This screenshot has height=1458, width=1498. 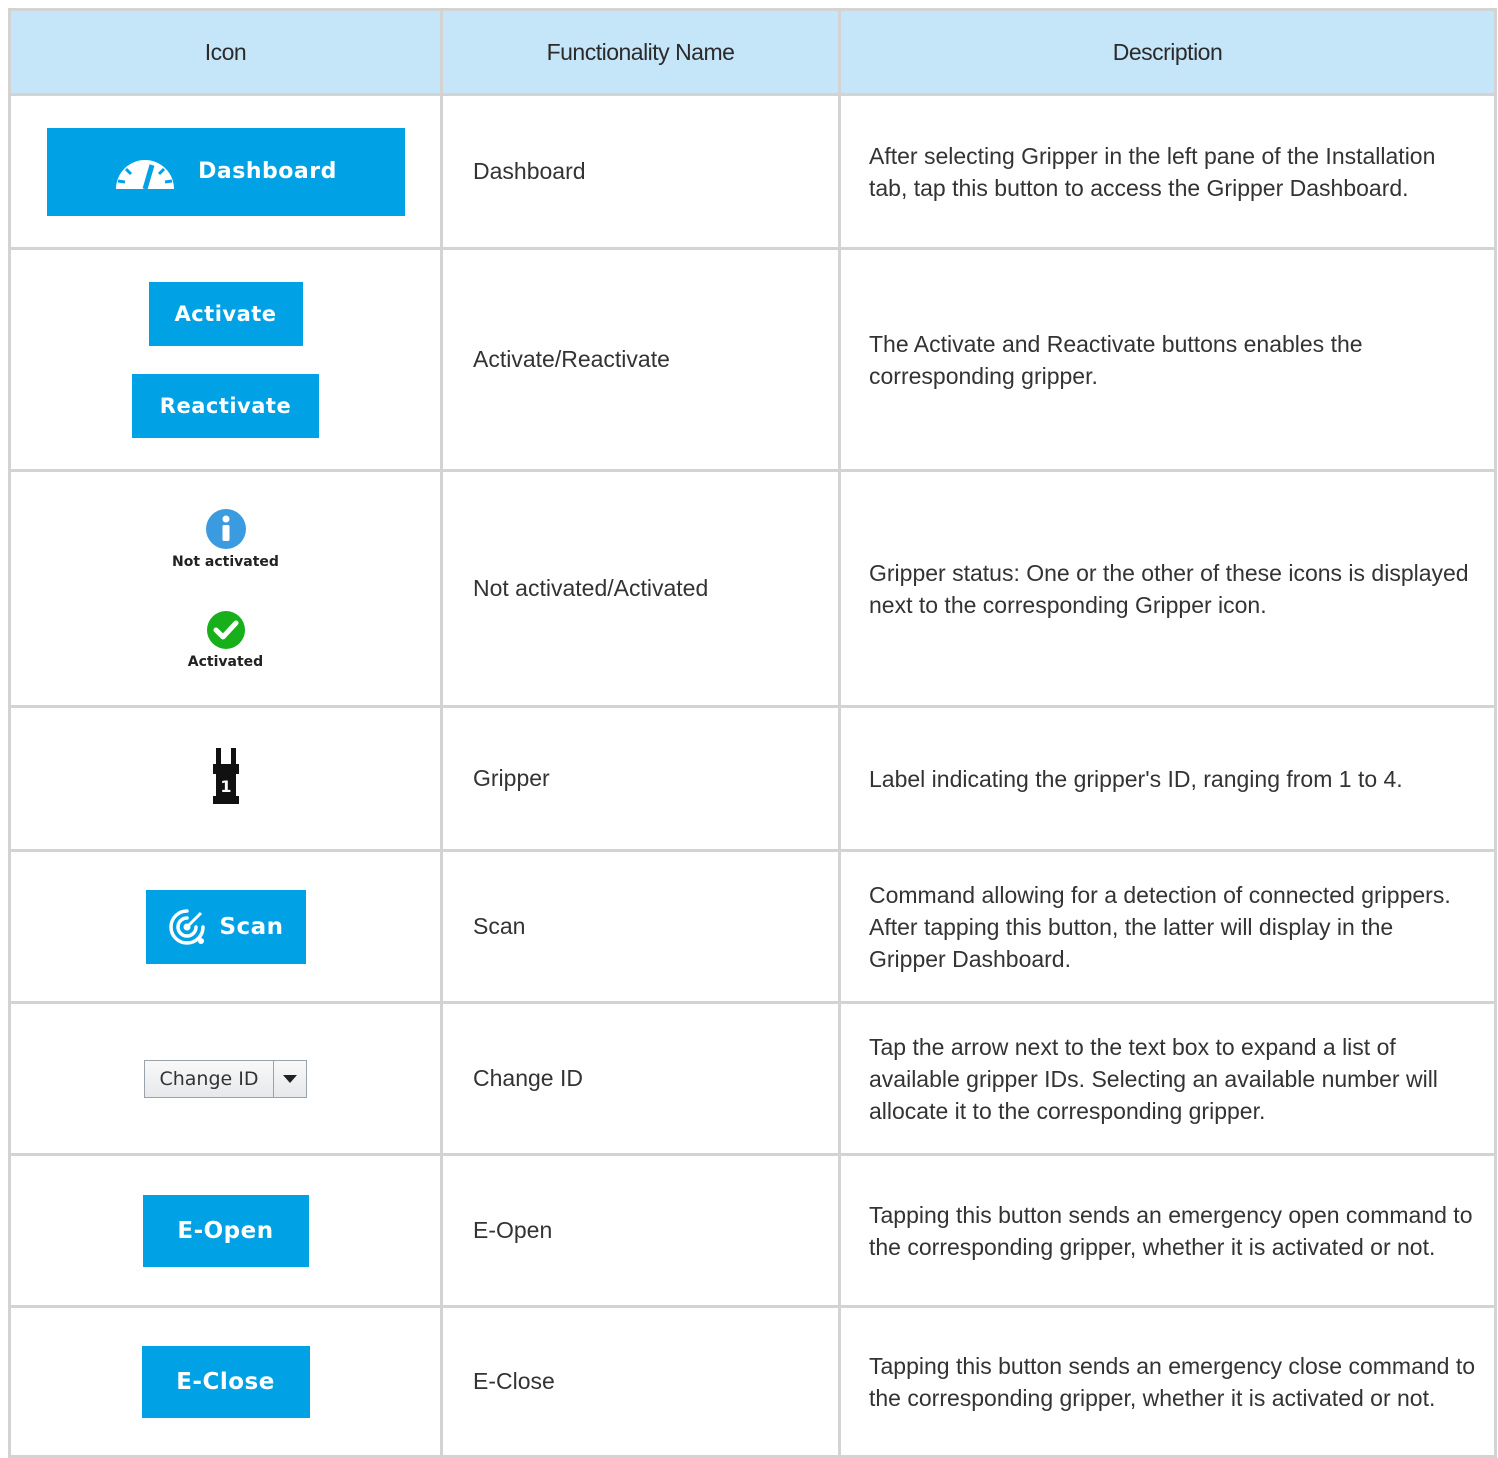 I want to click on name-cell: Gripper, so click(x=640, y=778).